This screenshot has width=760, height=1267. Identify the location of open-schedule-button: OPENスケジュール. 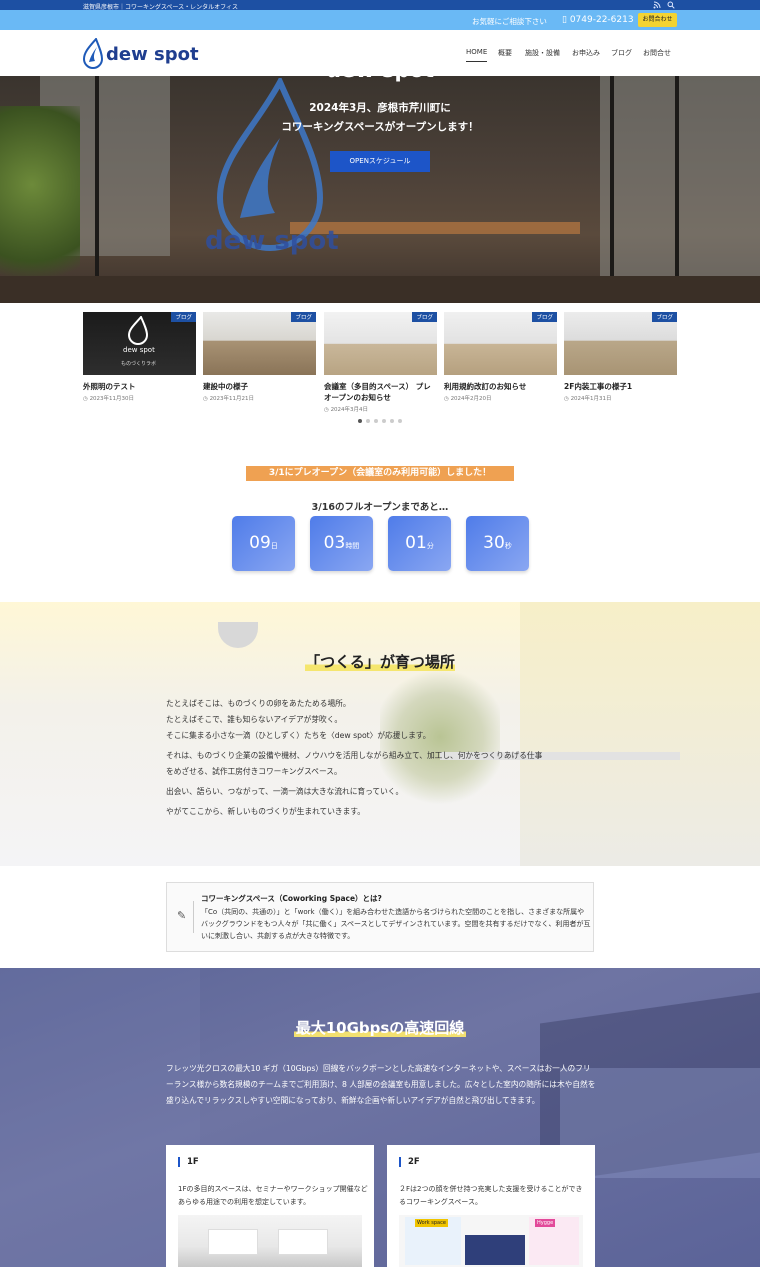
(380, 161).